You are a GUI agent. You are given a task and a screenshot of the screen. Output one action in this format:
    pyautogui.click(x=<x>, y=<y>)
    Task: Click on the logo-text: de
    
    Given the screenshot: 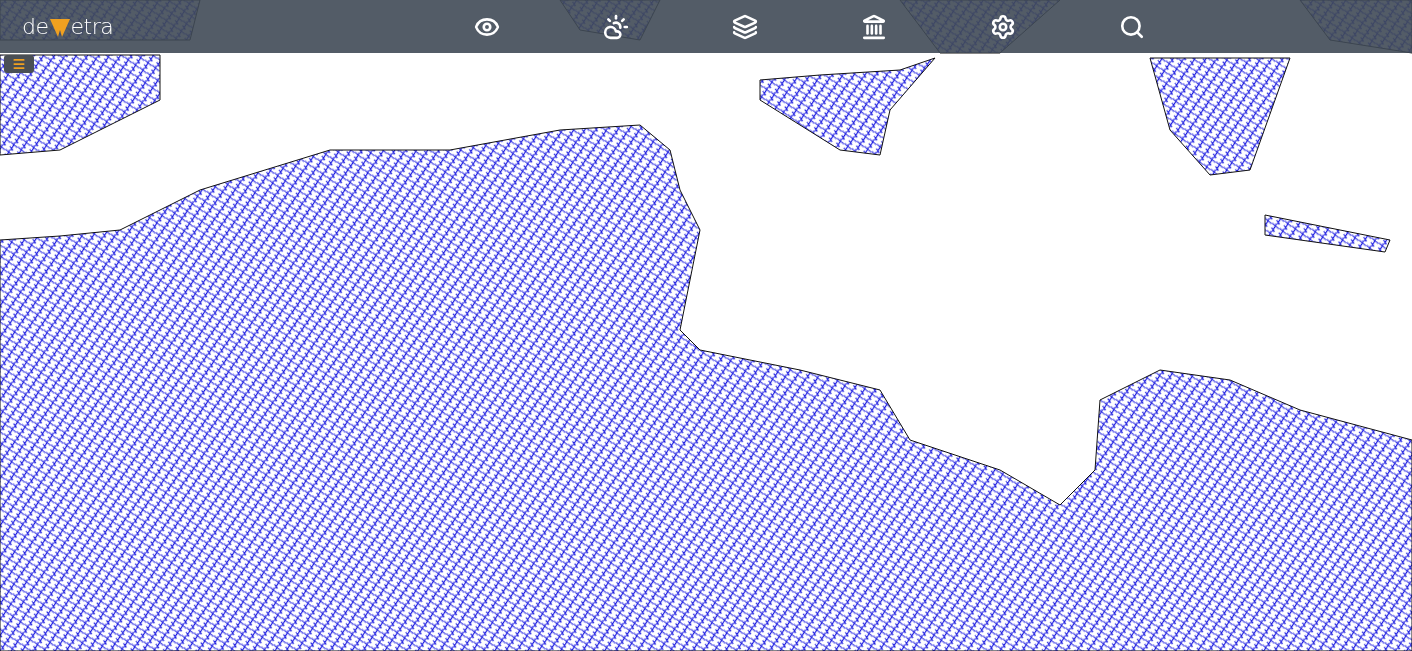 What is the action you would take?
    pyautogui.click(x=35, y=26)
    